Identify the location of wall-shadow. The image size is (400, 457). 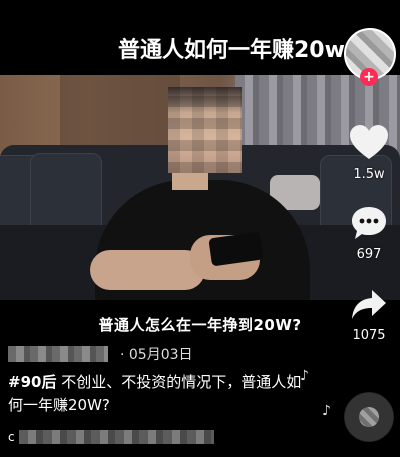
(120, 115).